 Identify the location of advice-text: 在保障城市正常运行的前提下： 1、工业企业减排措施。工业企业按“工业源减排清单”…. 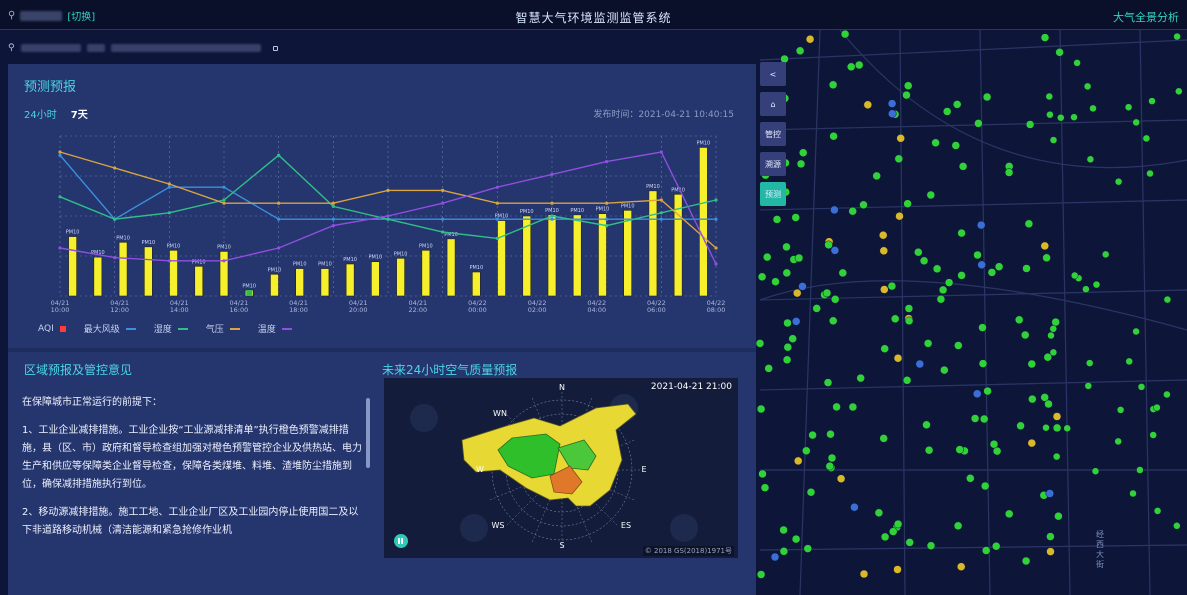
(192, 491).